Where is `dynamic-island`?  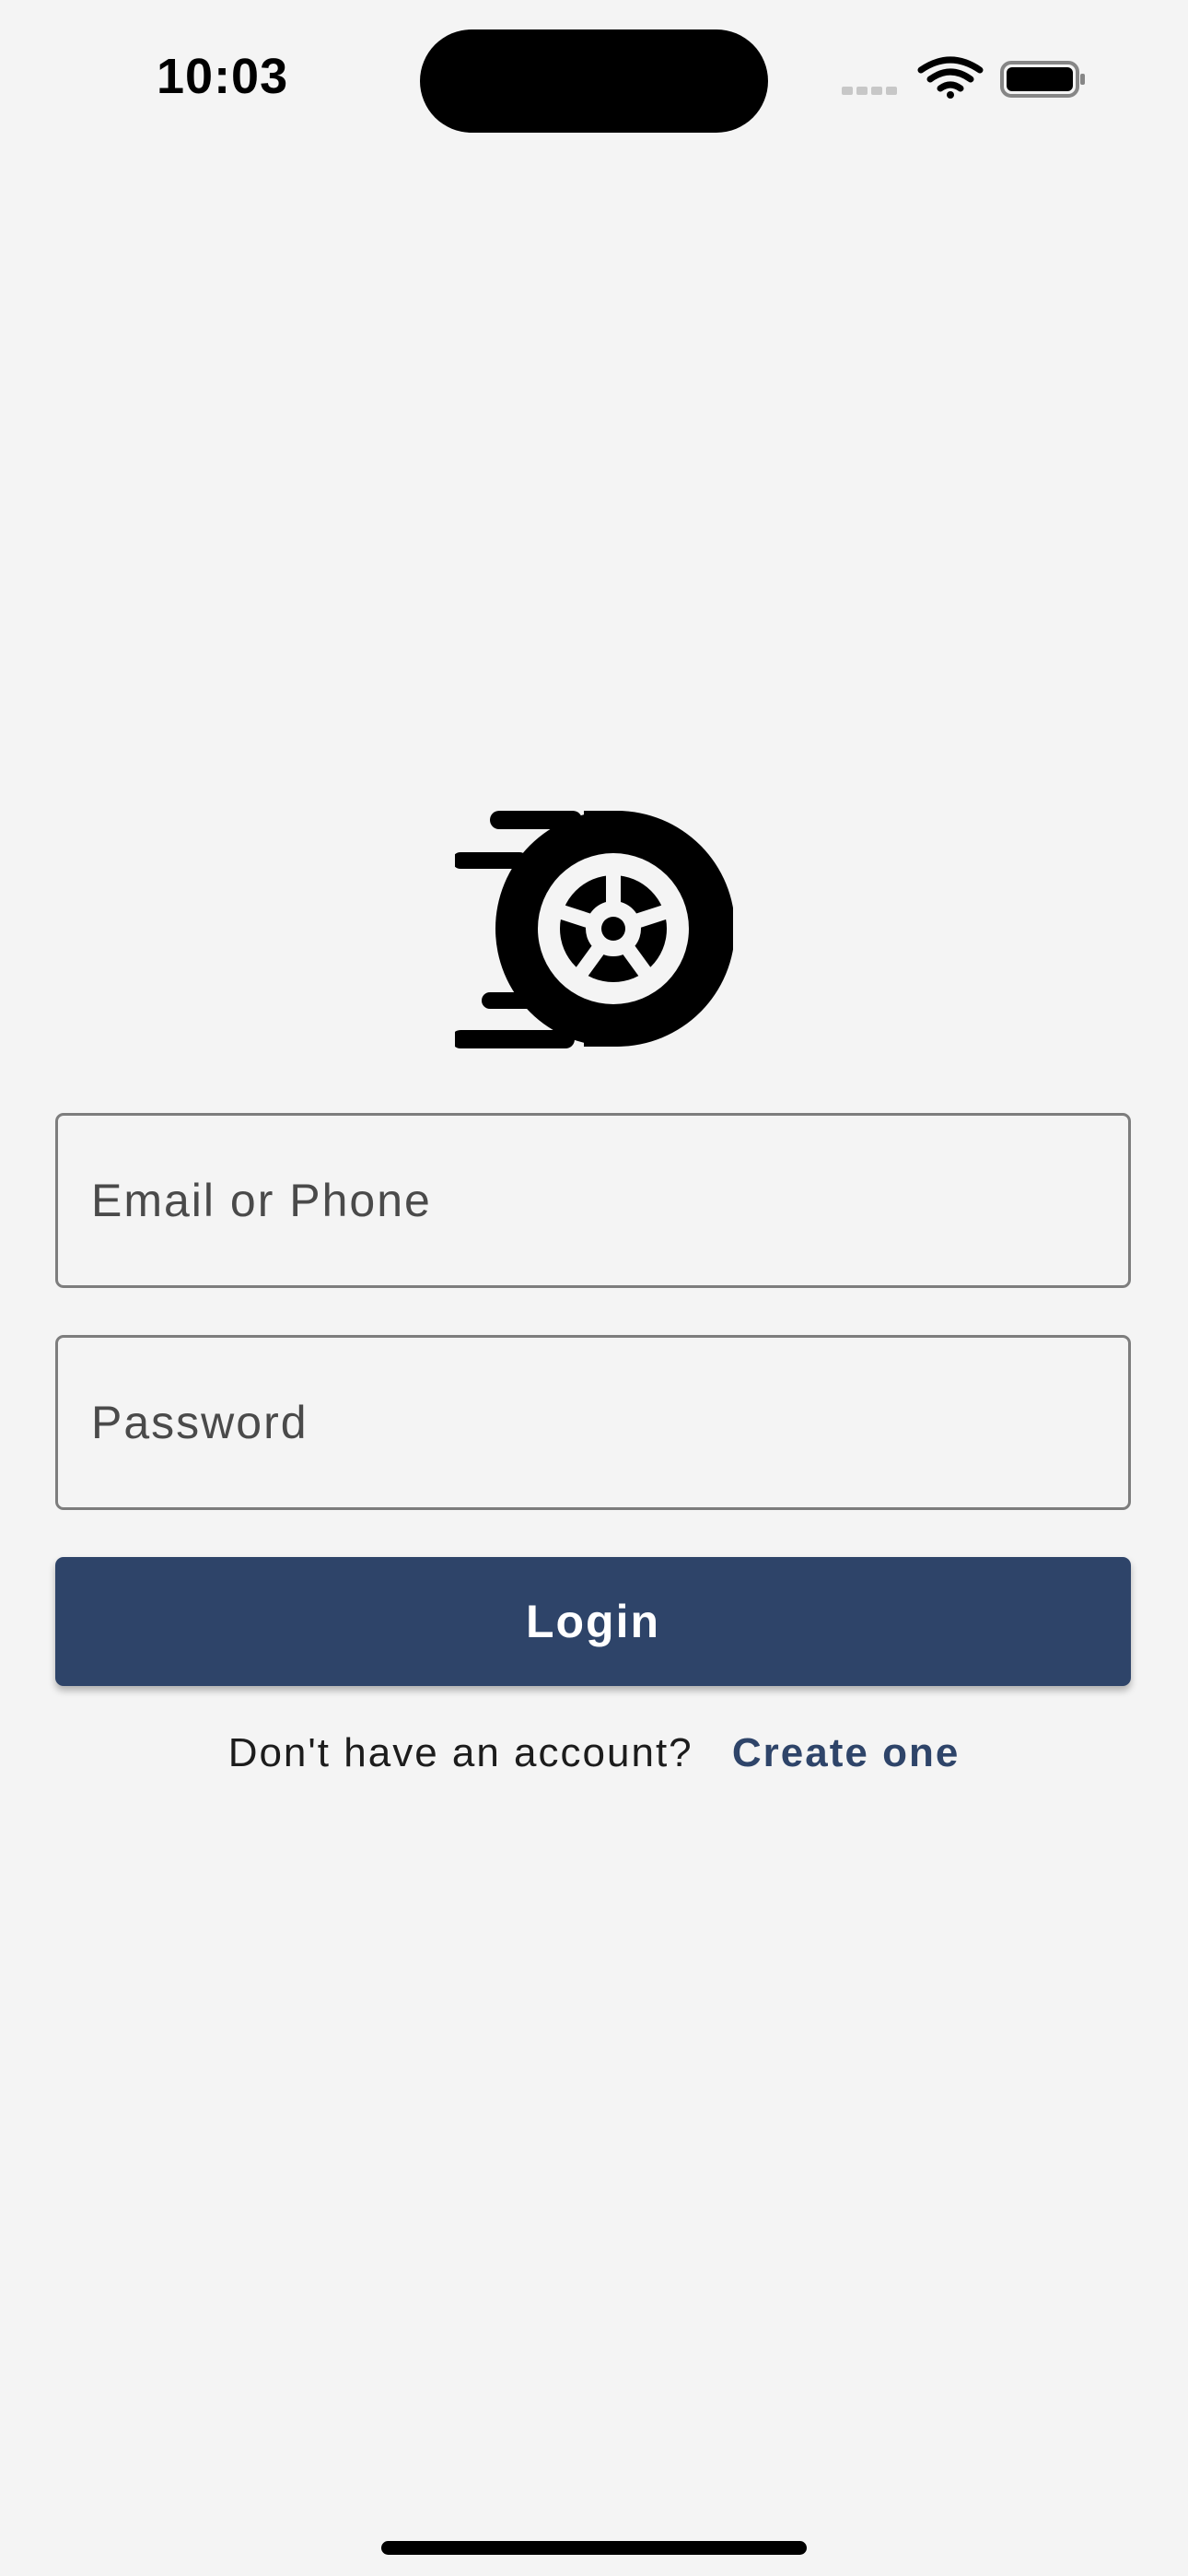
dynamic-island is located at coordinates (594, 81).